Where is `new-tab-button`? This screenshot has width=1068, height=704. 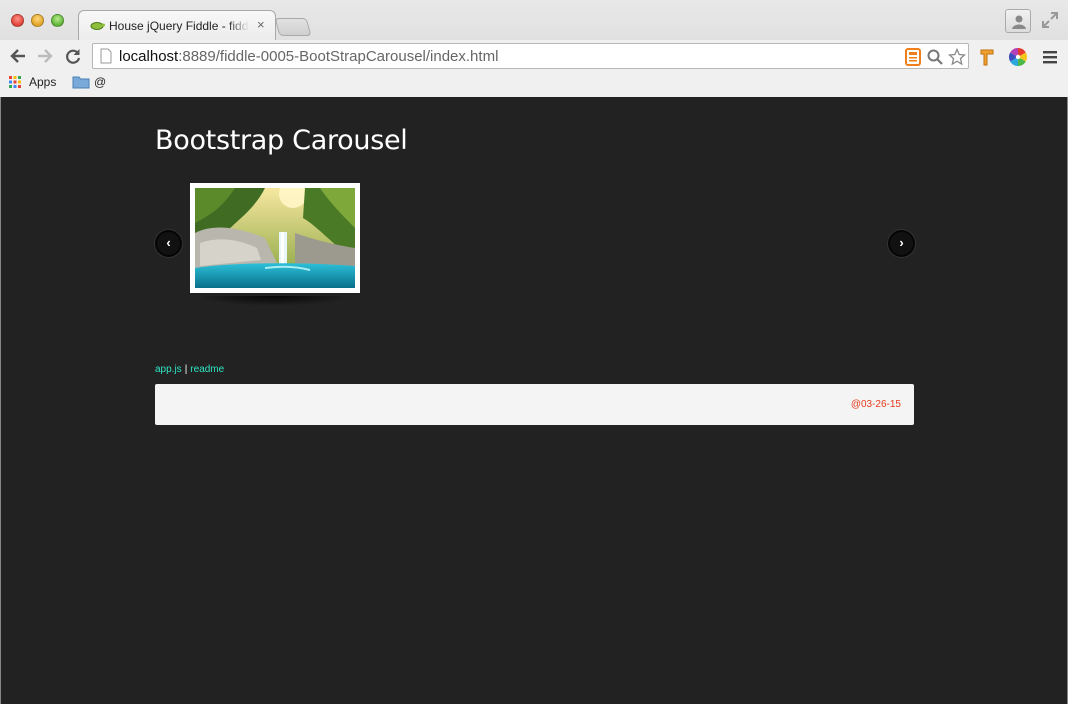 new-tab-button is located at coordinates (293, 27).